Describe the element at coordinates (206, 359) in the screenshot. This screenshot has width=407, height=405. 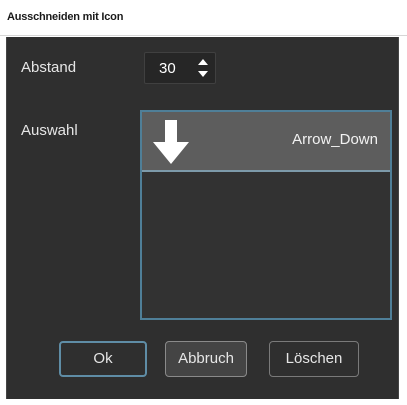
I see `cancel-button: Abbruch` at that location.